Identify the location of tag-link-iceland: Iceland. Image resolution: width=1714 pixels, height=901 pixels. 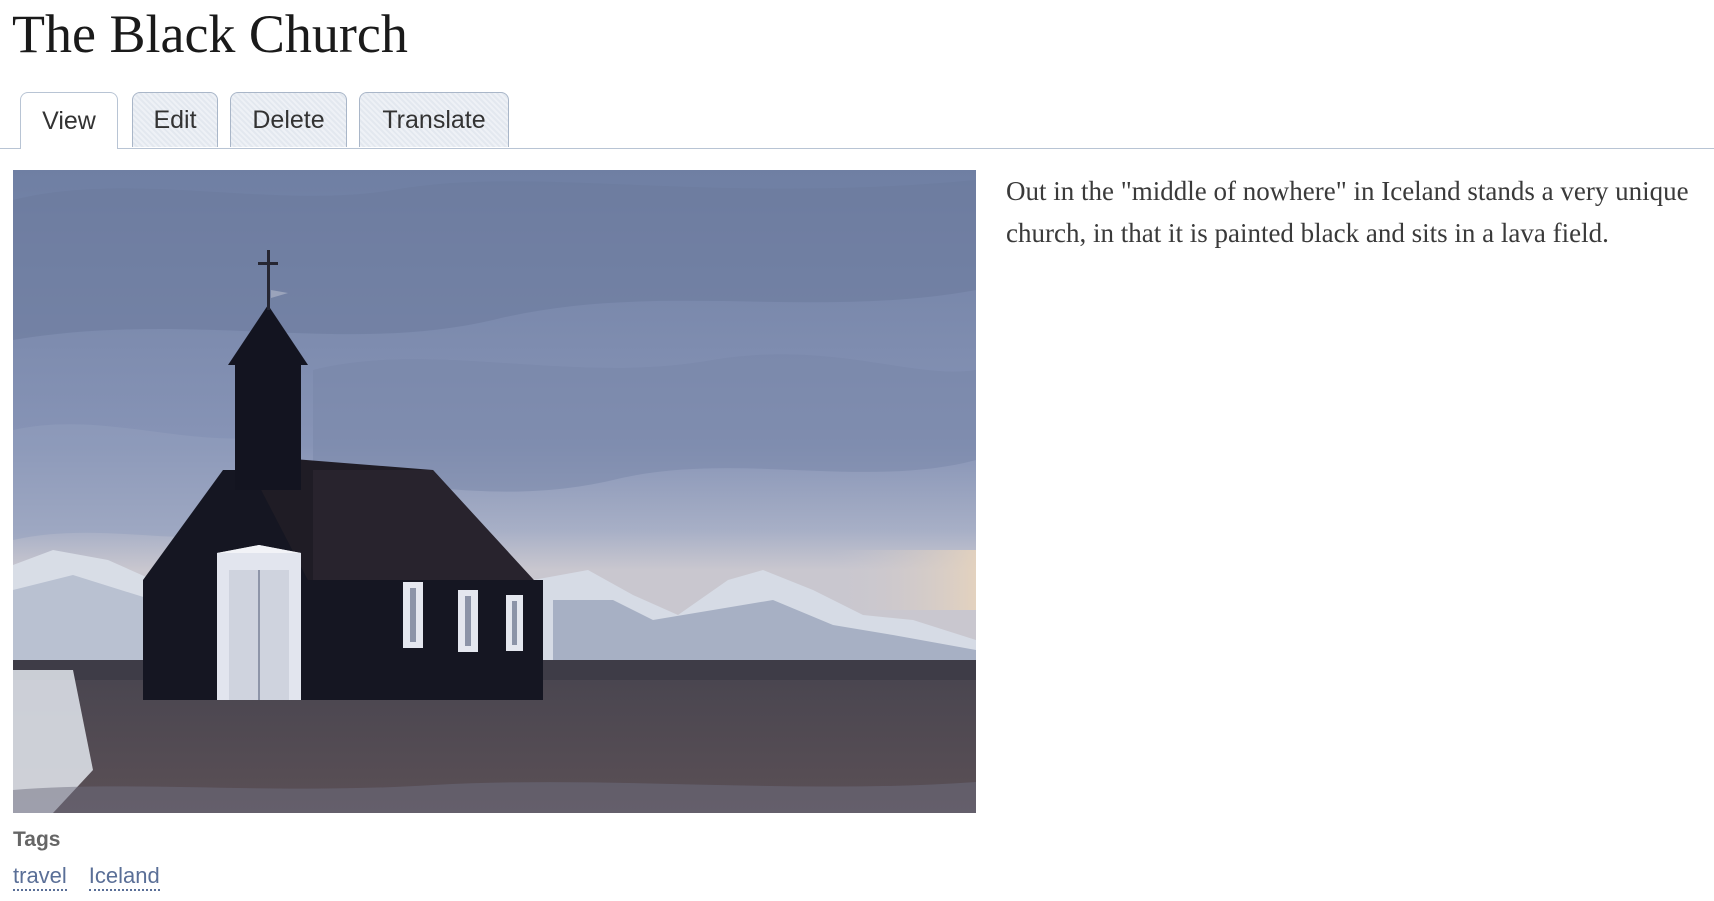
(124, 877).